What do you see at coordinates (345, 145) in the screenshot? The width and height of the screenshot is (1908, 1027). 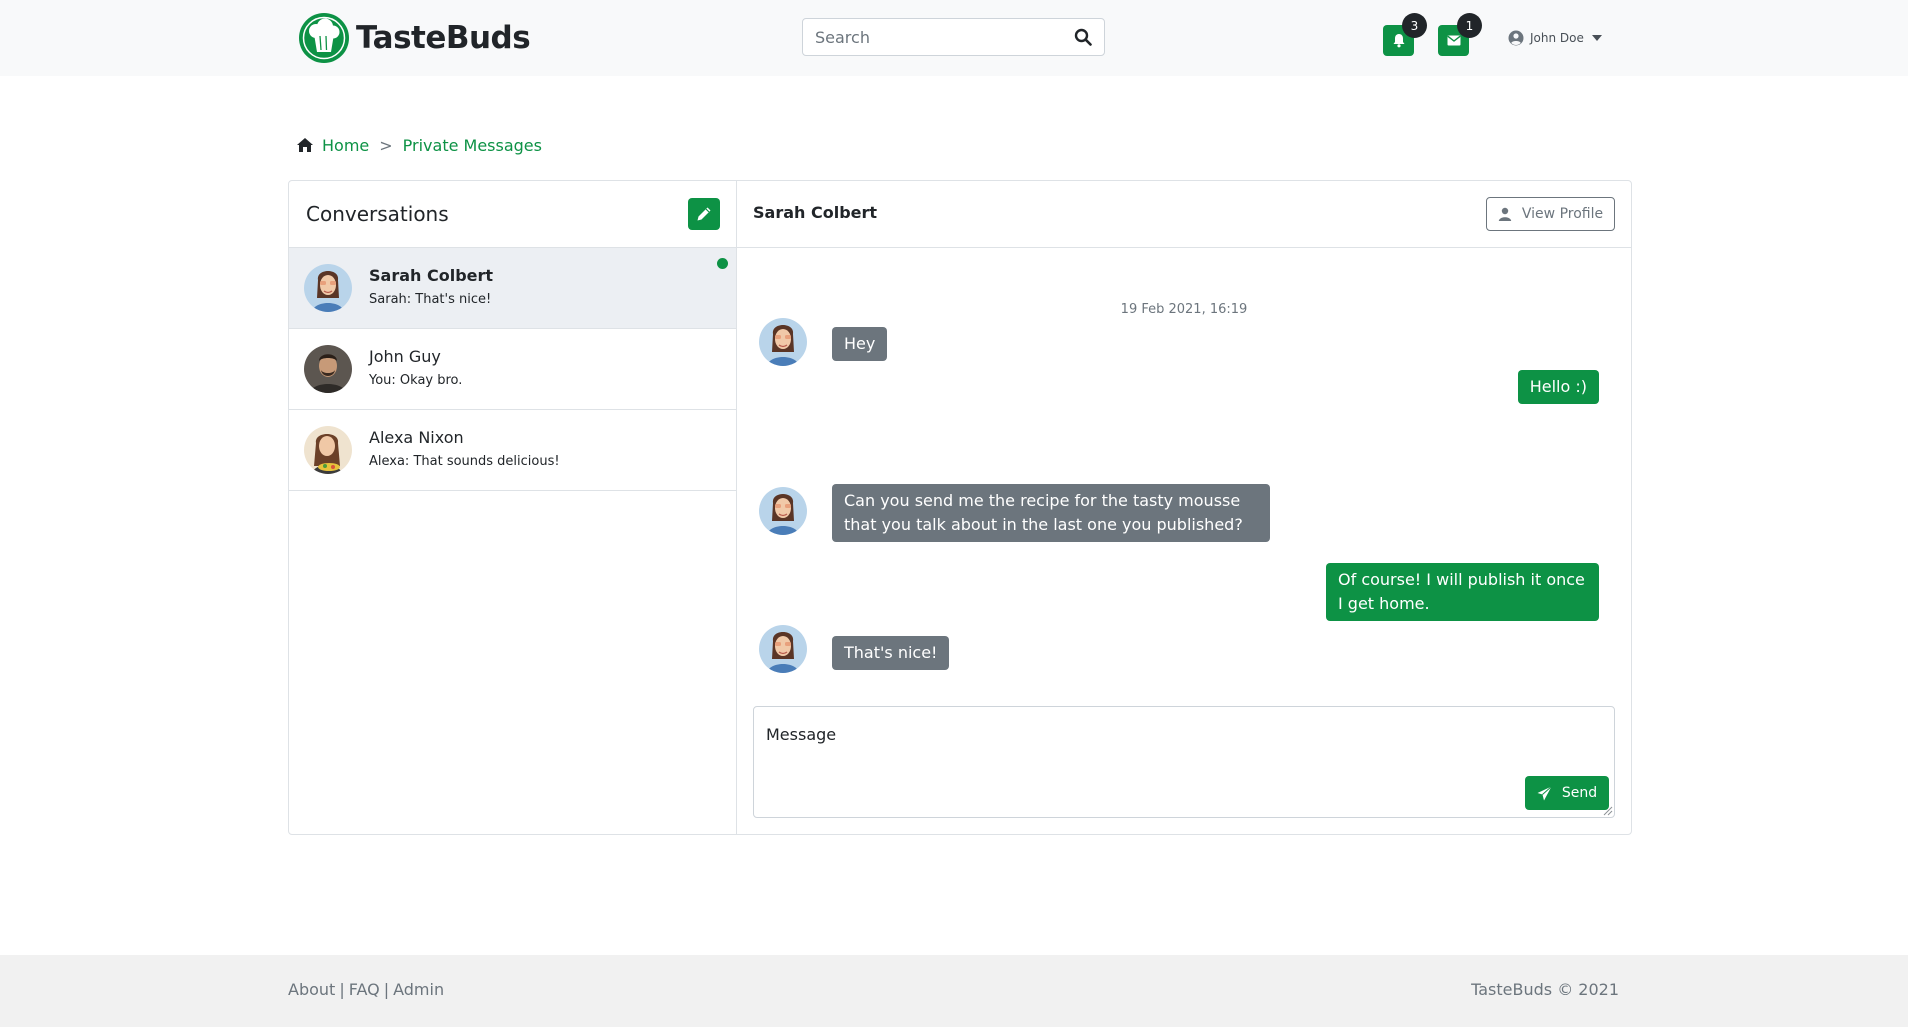 I see `breadcrumb-home-link: Home` at bounding box center [345, 145].